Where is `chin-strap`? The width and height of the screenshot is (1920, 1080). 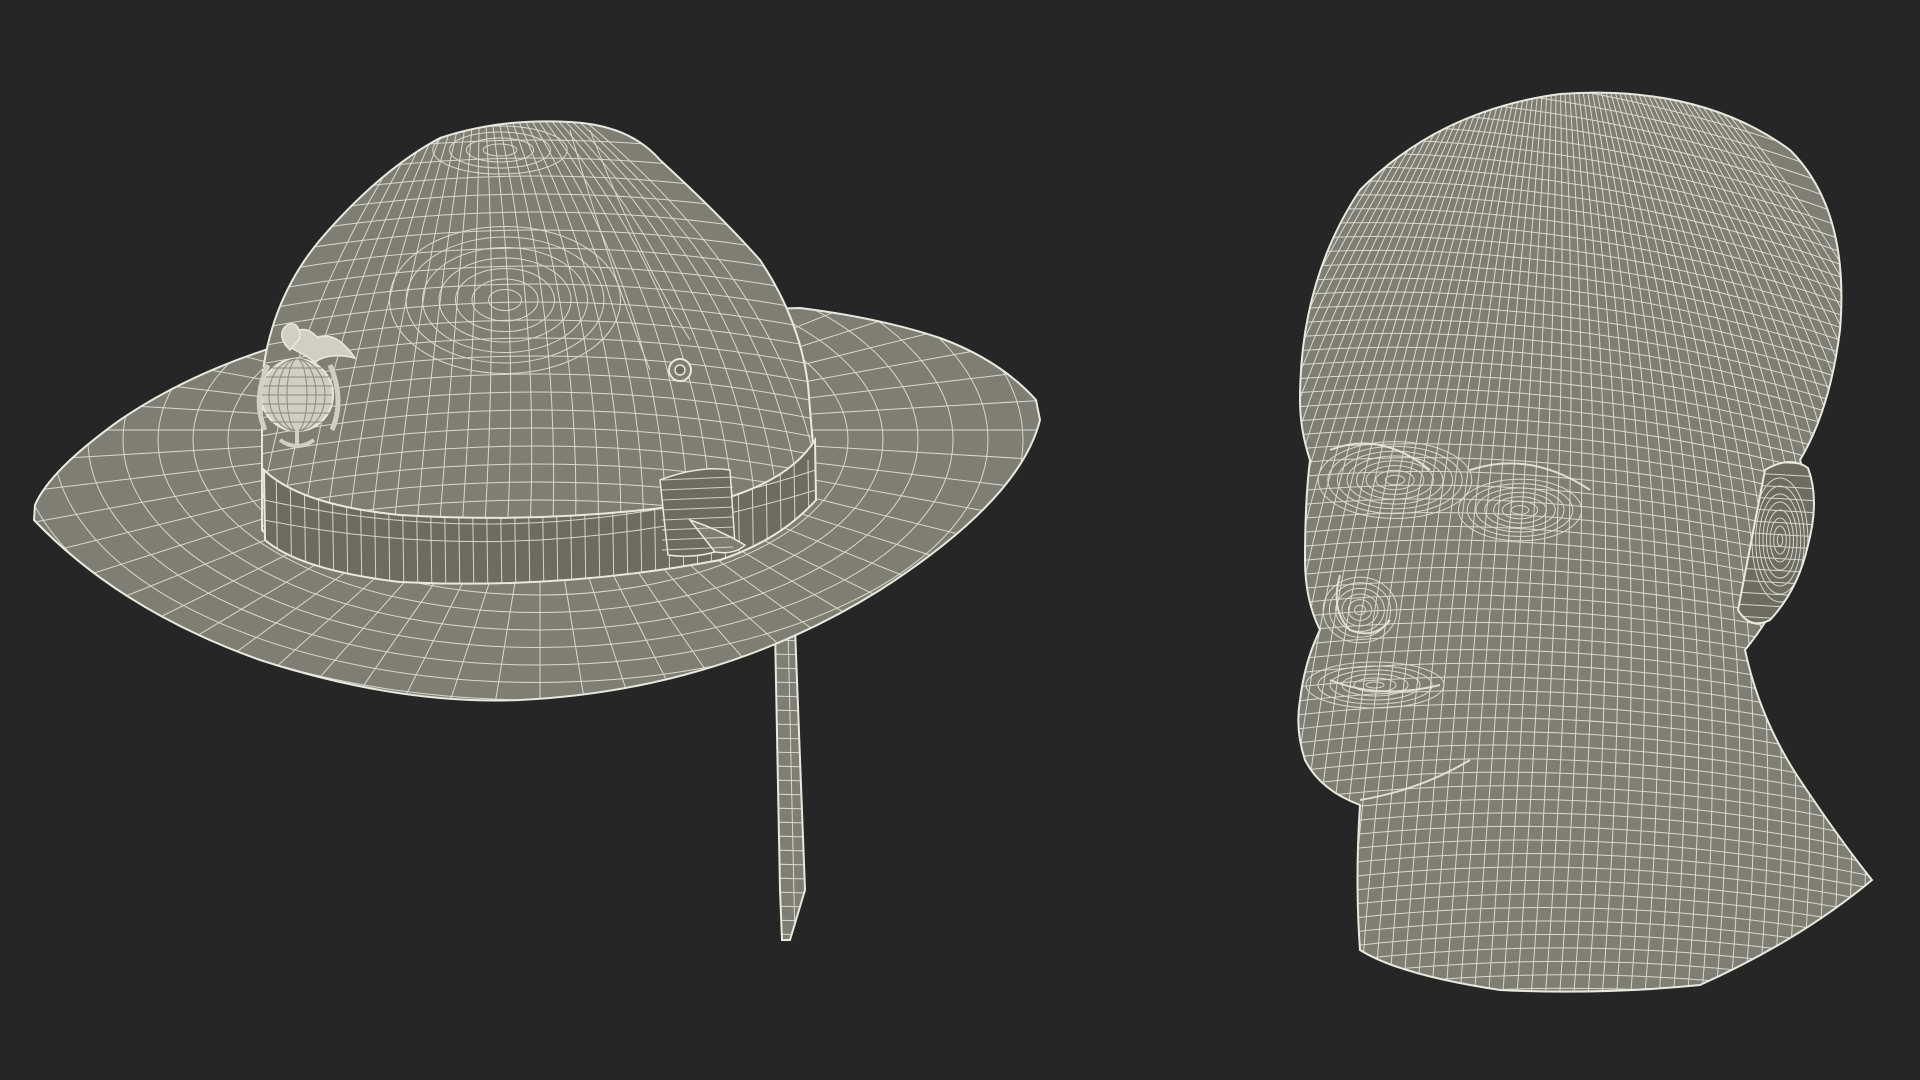
chin-strap is located at coordinates (790, 784).